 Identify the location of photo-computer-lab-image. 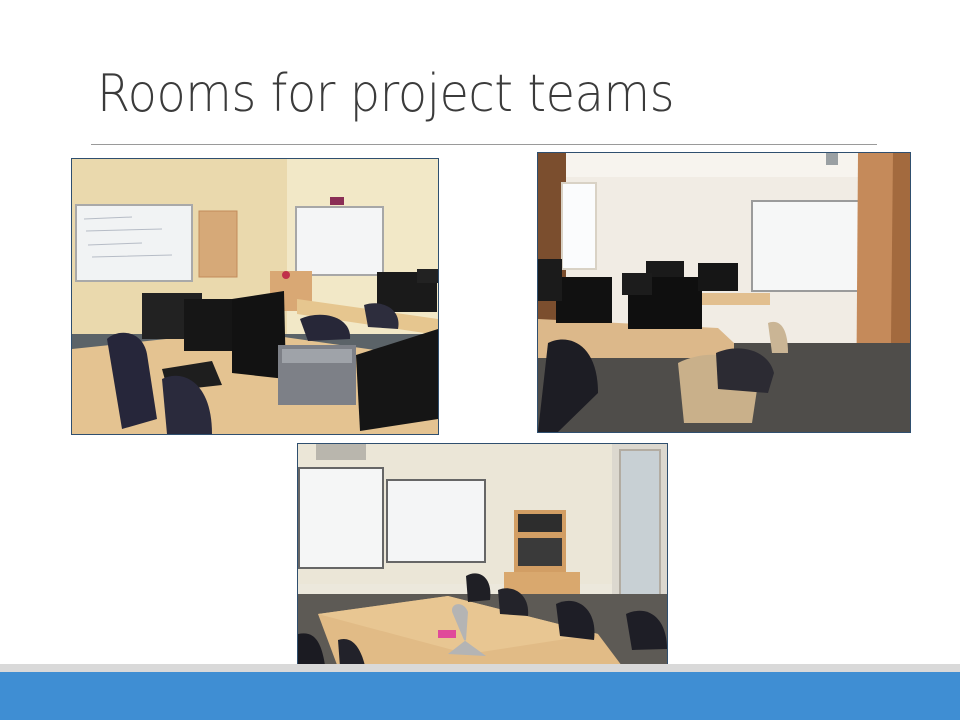
(255, 296).